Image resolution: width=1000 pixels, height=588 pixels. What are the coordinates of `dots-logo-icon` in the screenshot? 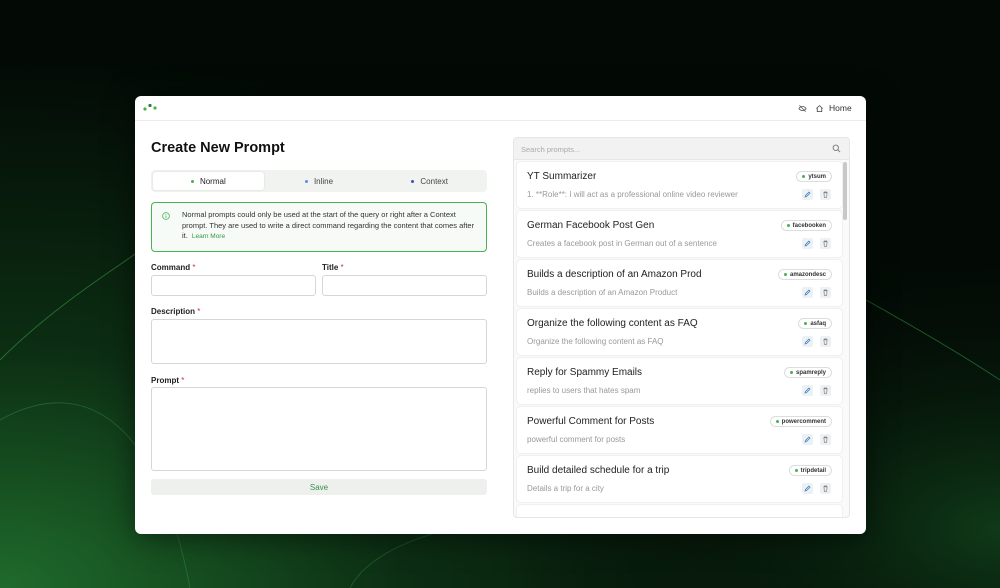 It's located at (151, 107).